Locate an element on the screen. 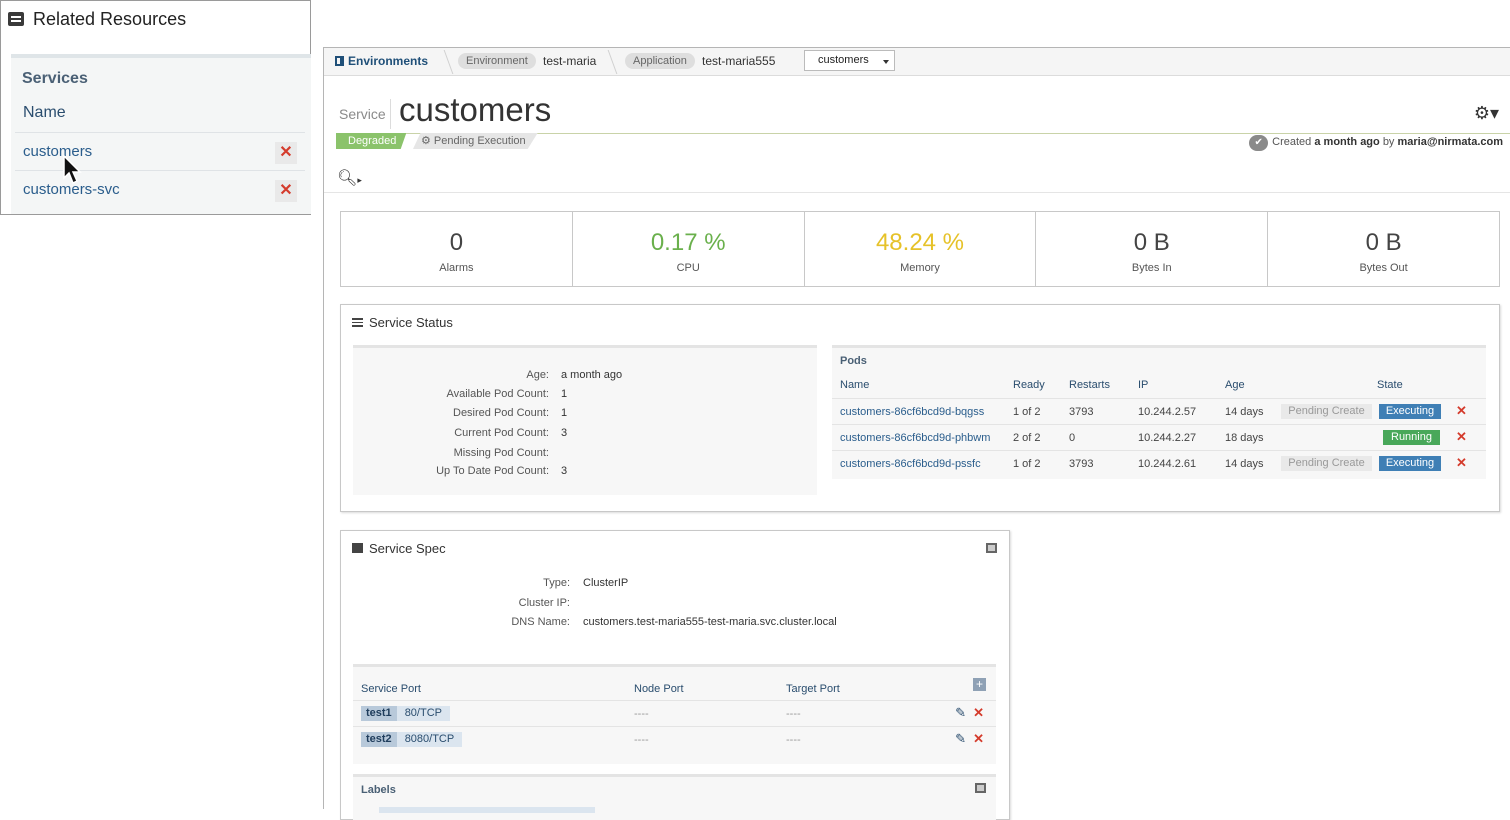 This screenshot has height=820, width=1510. pods-title: Pods is located at coordinates (853, 361).